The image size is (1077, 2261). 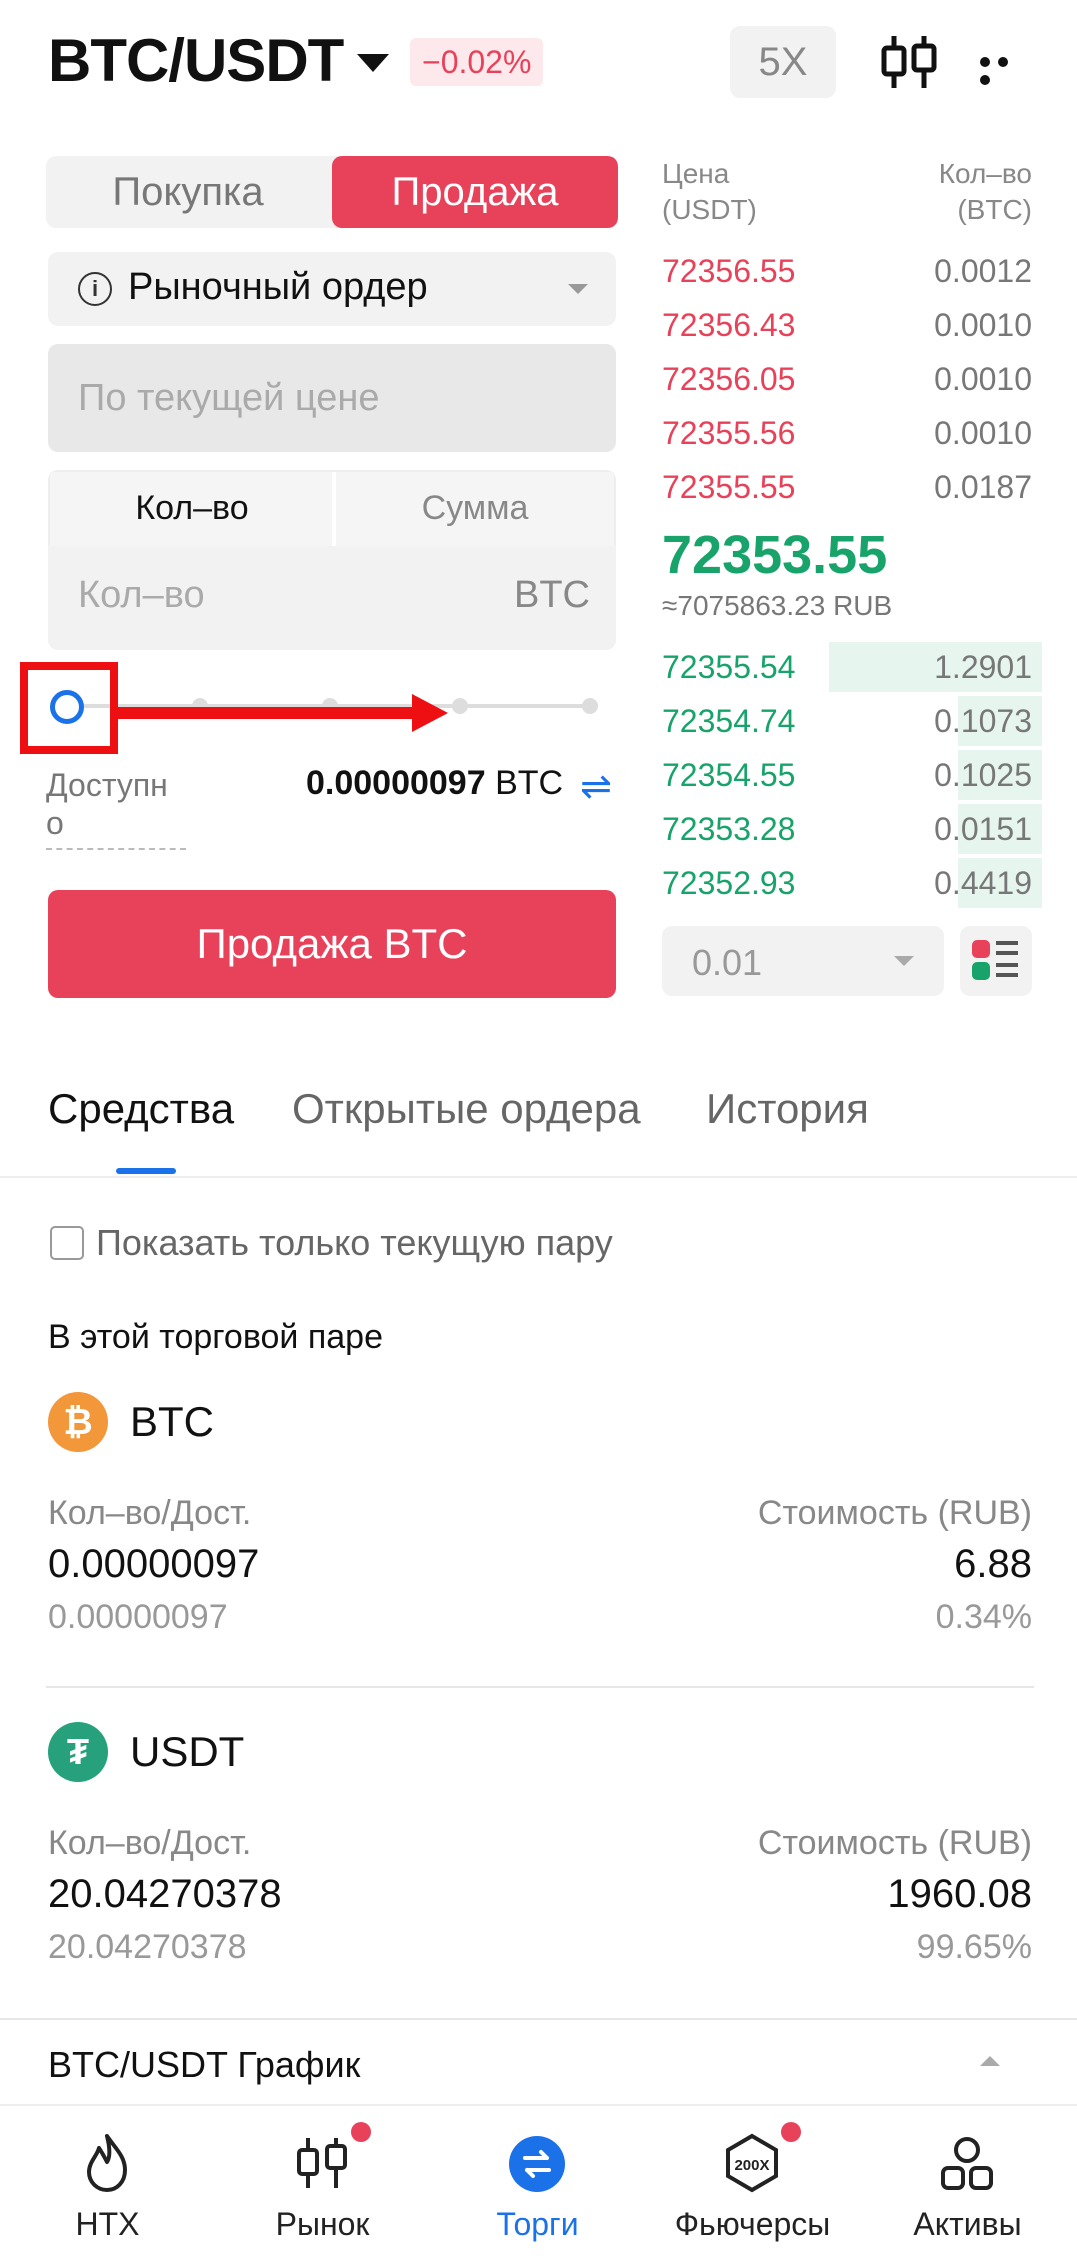 What do you see at coordinates (477, 62) in the screenshot?
I see `price-change-badge: −0.02%` at bounding box center [477, 62].